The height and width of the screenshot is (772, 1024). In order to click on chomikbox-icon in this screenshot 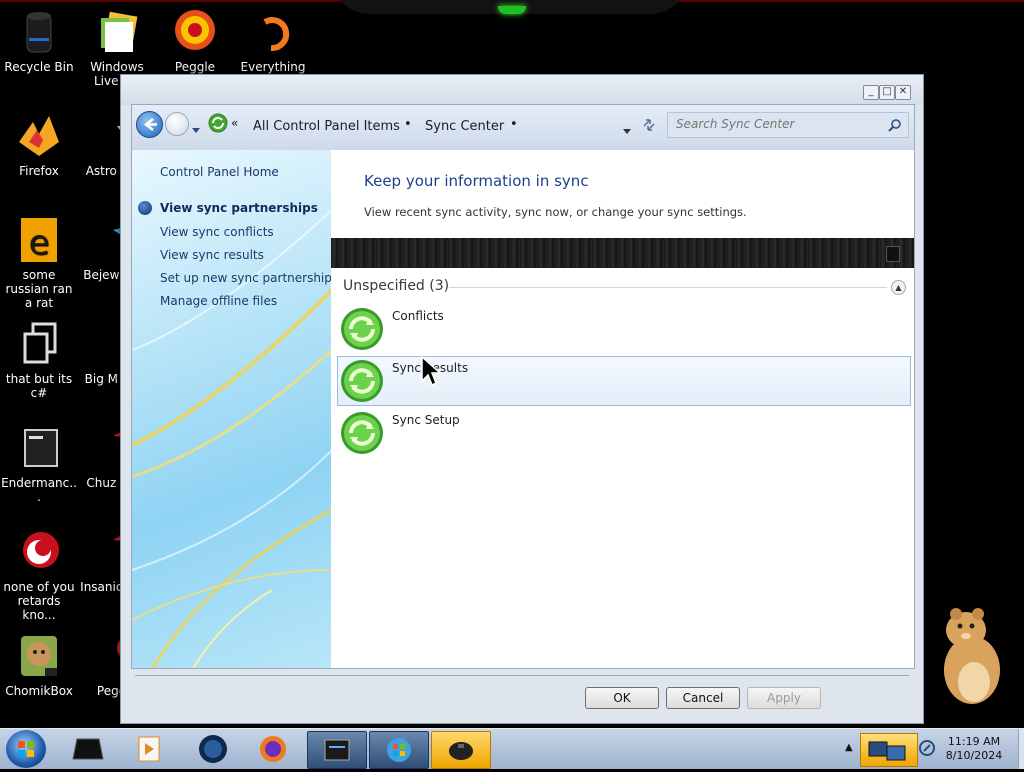, I will do `click(39, 656)`.